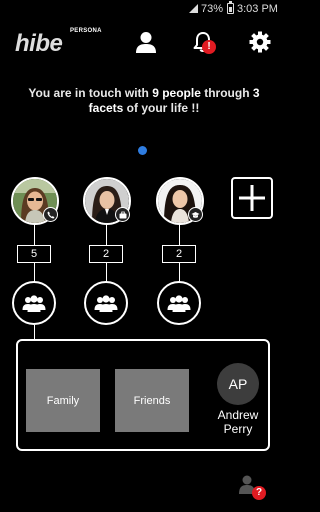  Describe the element at coordinates (193, 8) in the screenshot. I see `signal-icon` at that location.